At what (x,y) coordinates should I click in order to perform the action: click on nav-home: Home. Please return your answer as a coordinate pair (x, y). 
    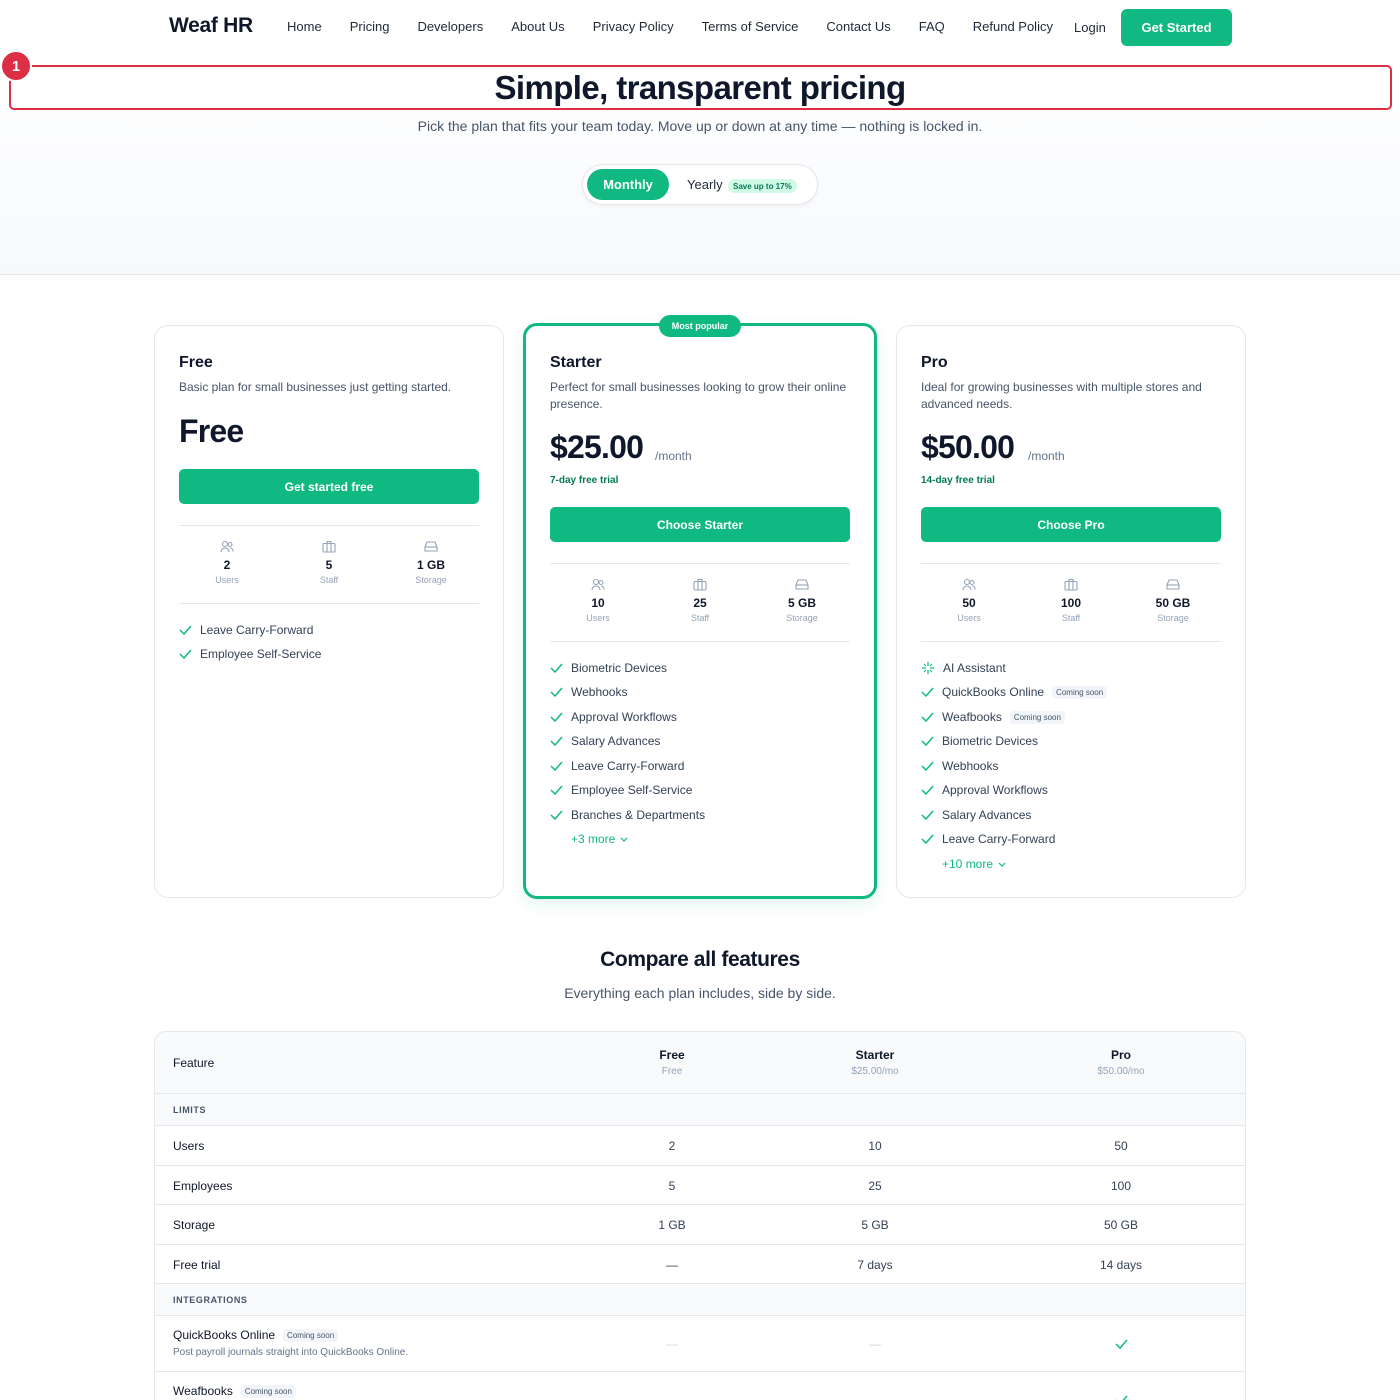
    Looking at the image, I should click on (304, 26).